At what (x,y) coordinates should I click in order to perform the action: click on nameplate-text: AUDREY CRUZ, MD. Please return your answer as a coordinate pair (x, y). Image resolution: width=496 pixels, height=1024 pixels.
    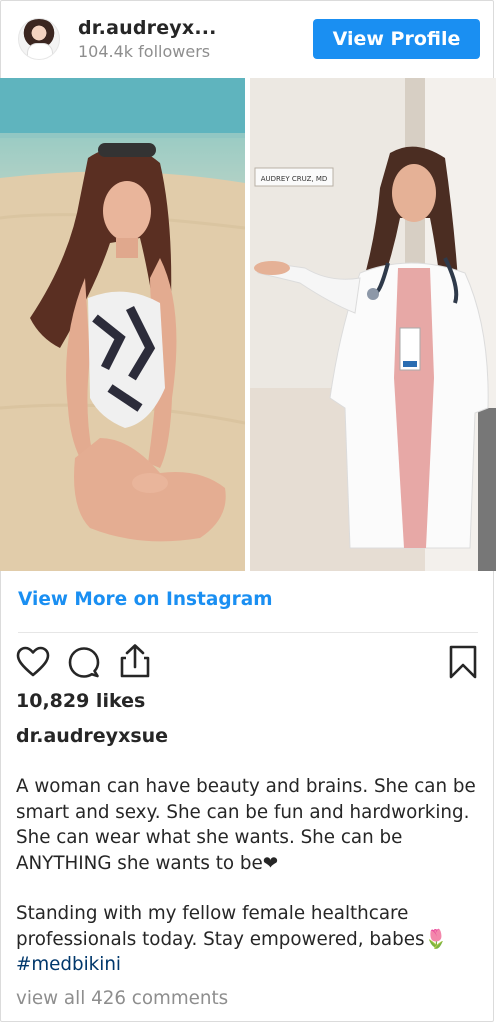
    Looking at the image, I should click on (294, 179).